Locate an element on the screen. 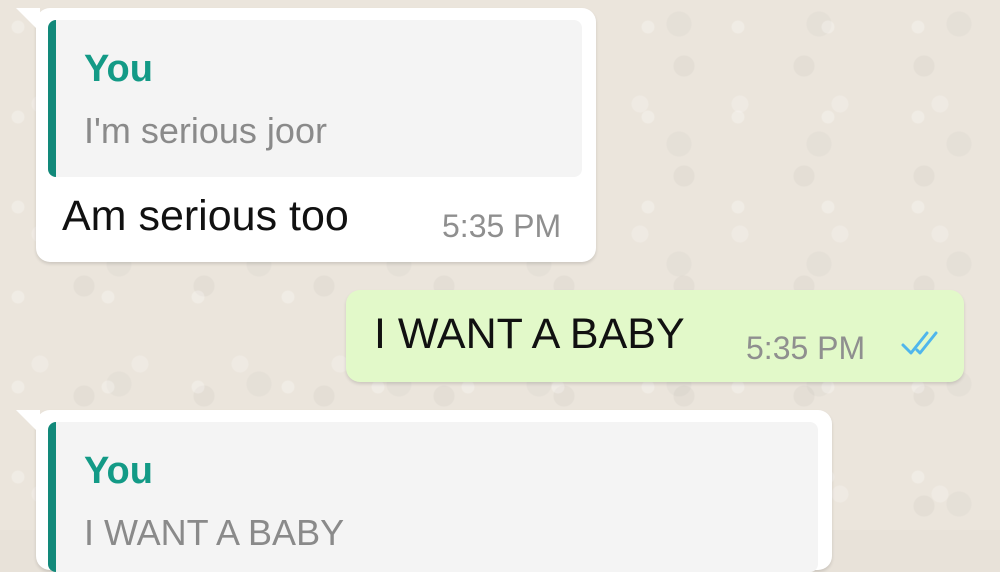  double-check-icon is located at coordinates (919, 343).